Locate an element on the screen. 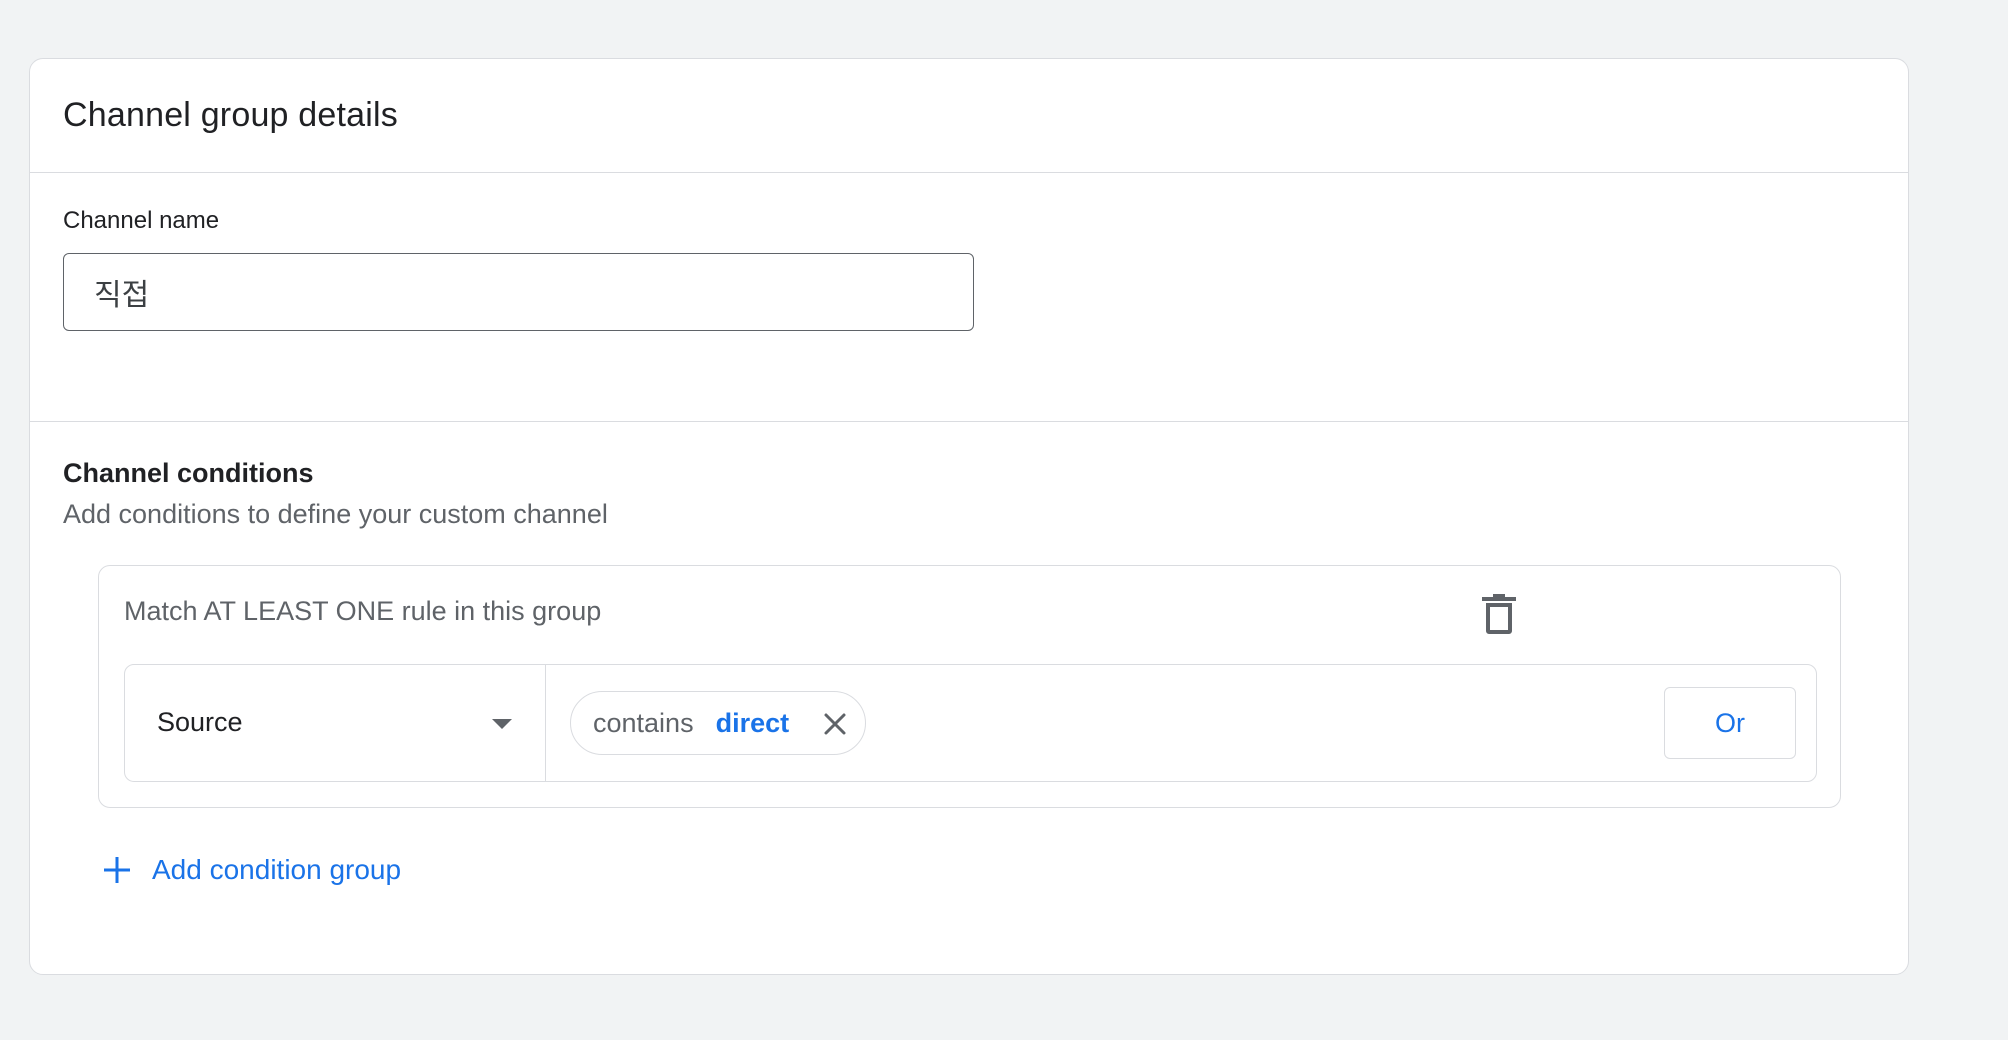 This screenshot has height=1040, width=2008. trash-icon is located at coordinates (1499, 614).